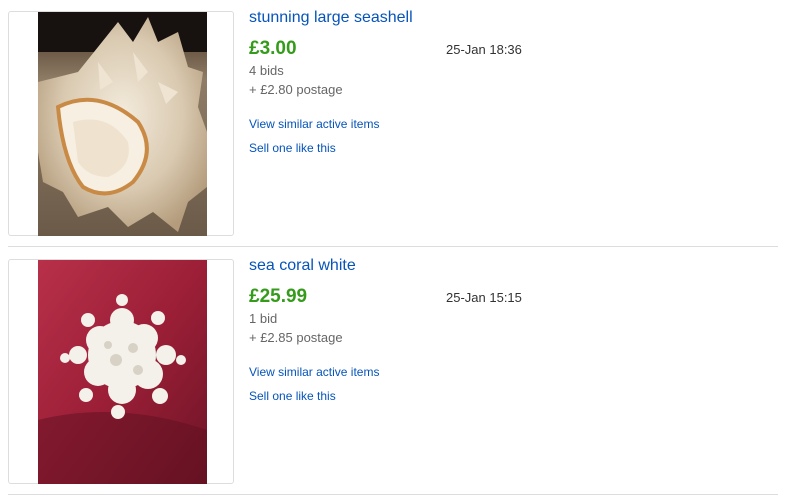  What do you see at coordinates (484, 297) in the screenshot?
I see `listing-end-time: 25-Jan 15:15` at bounding box center [484, 297].